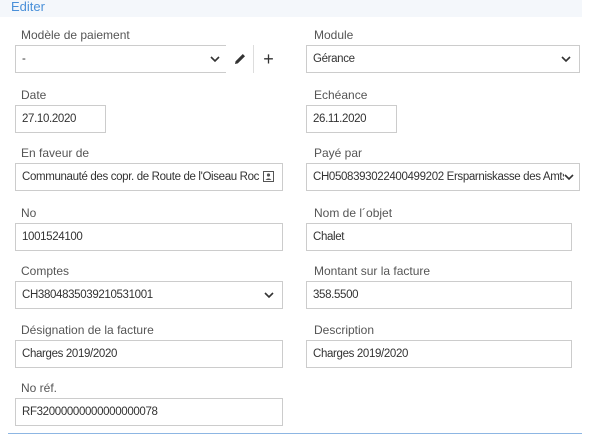 The height and width of the screenshot is (436, 600). What do you see at coordinates (334, 59) in the screenshot?
I see `module-value: Gérance` at bounding box center [334, 59].